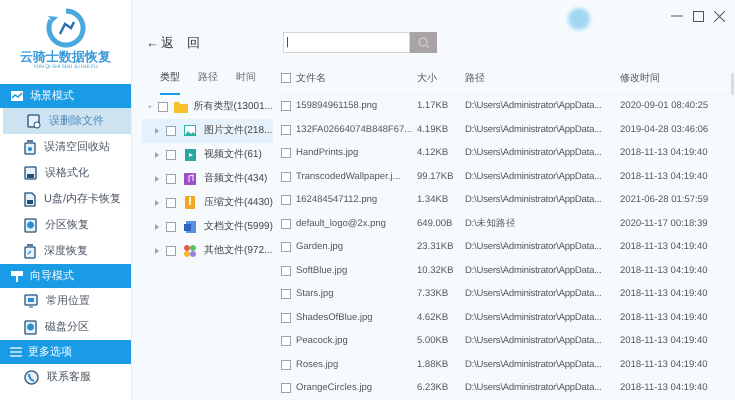  I want to click on tree-label: 音频文件(434), so click(236, 179).